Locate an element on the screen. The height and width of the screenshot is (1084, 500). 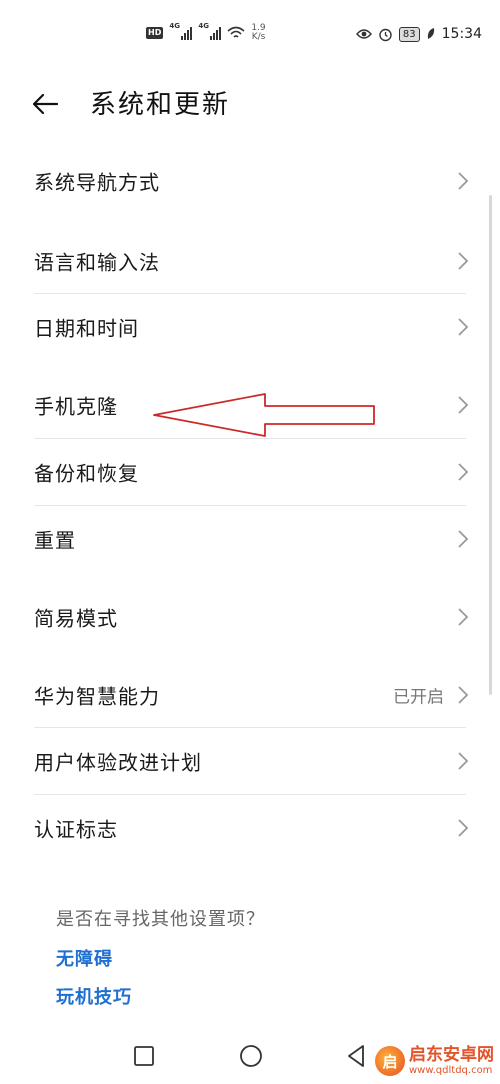
status-left-cluster: HD 4G 4G 1.9 K/s is located at coordinates (206, 32).